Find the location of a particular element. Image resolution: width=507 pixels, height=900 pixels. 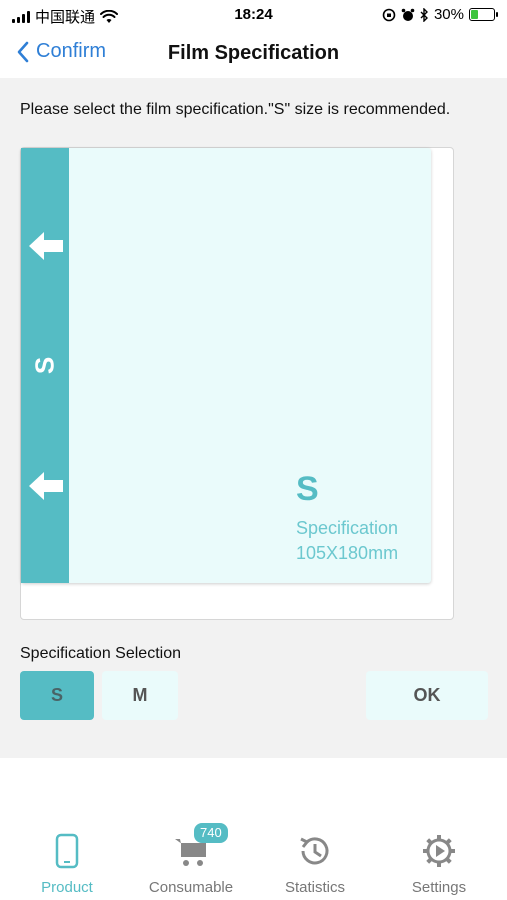

strip-size-letter: S is located at coordinates (44, 365).